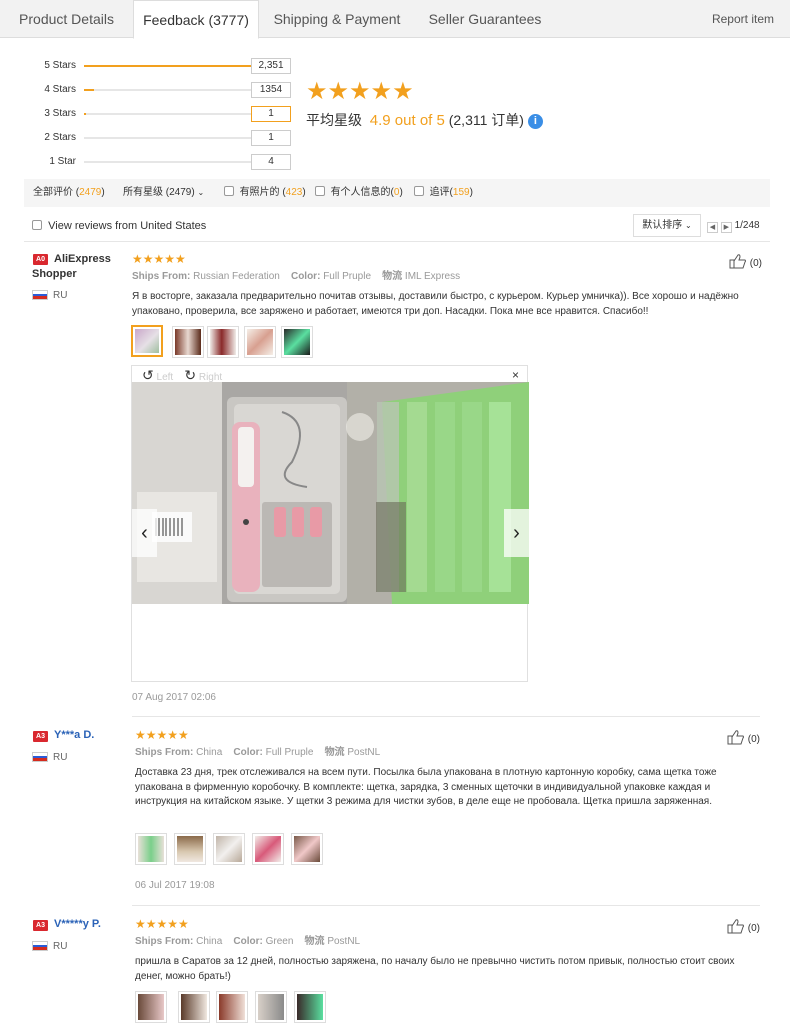  Describe the element at coordinates (37, 225) in the screenshot. I see `us-reviews-checkbox` at that location.